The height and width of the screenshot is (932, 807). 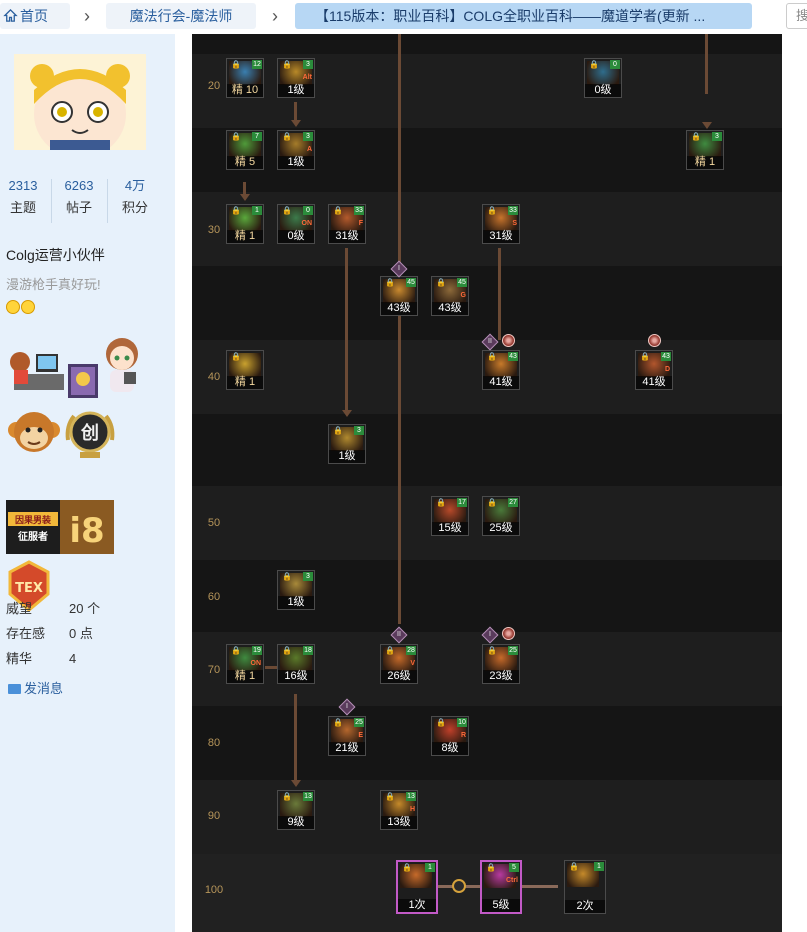 I want to click on skill-slot-s60a: 🔒 3 1级, so click(x=296, y=590).